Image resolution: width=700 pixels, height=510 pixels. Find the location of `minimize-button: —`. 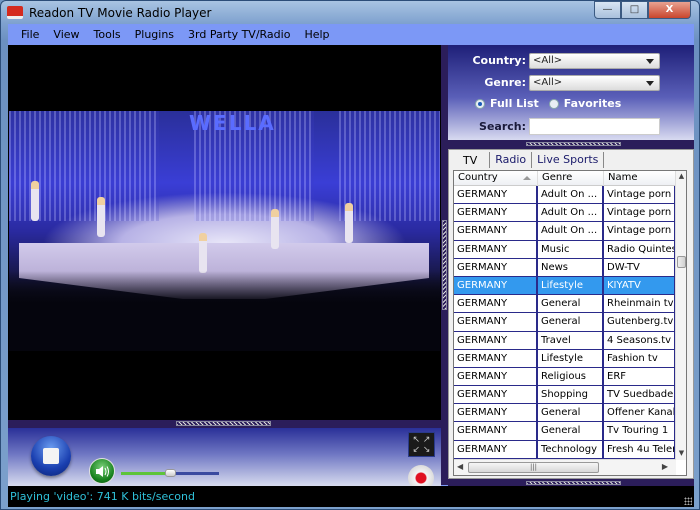

minimize-button: — is located at coordinates (607, 10).